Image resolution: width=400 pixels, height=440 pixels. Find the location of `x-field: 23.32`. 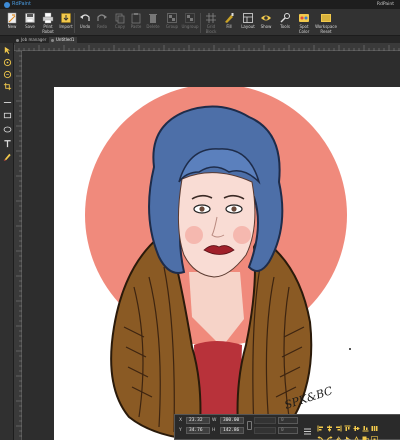

x-field: 23.32 is located at coordinates (198, 420).